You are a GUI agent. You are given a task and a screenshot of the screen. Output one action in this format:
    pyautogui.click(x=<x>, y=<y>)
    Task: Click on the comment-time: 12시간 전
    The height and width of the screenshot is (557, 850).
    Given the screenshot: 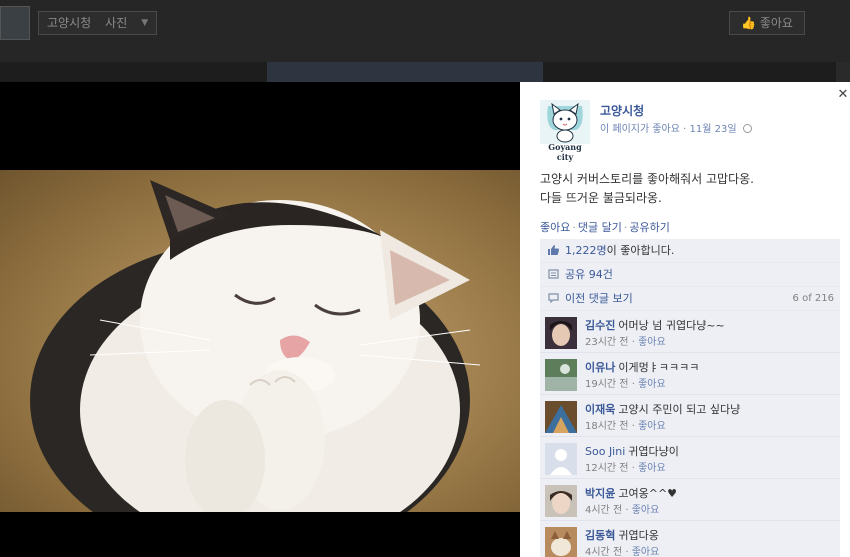 What is the action you would take?
    pyautogui.click(x=607, y=468)
    